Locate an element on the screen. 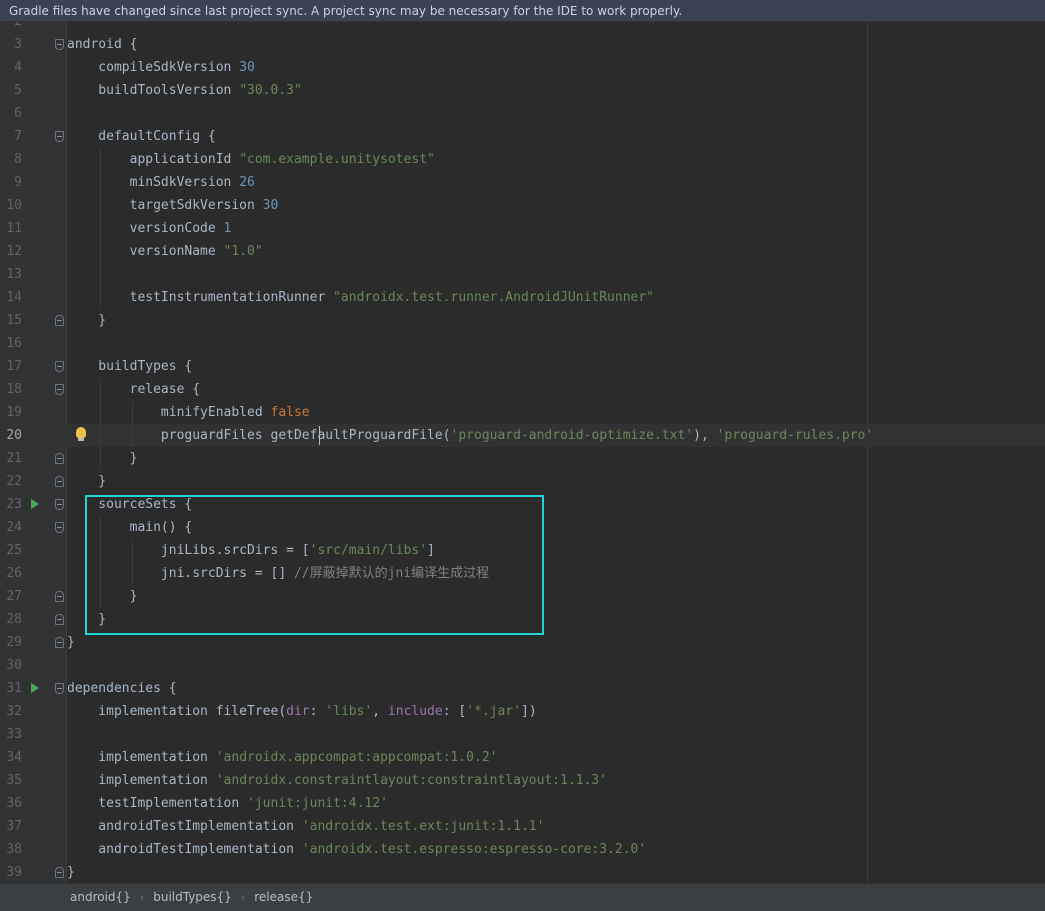 The width and height of the screenshot is (1045, 911). code-text: versionCode 1 is located at coordinates (149, 228).